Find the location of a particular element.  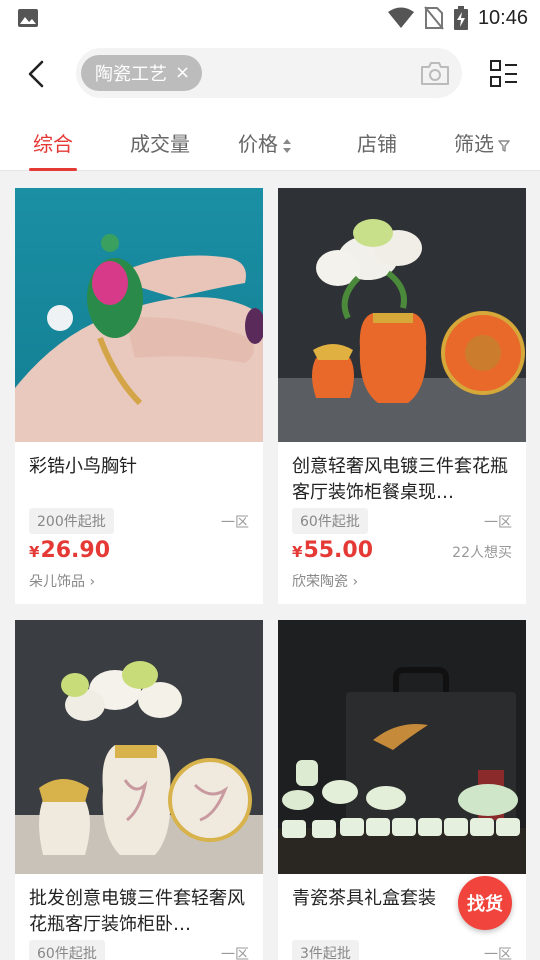

search-keyword-chip: 陶瓷工艺 × is located at coordinates (142, 73).